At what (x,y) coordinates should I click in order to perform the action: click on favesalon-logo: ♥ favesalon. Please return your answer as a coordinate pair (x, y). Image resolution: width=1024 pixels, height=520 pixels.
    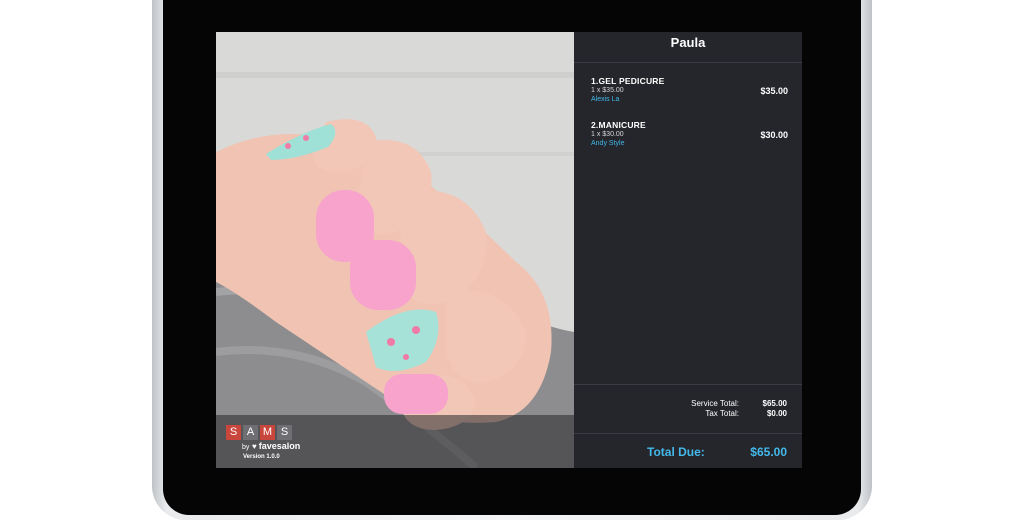
    Looking at the image, I should click on (276, 446).